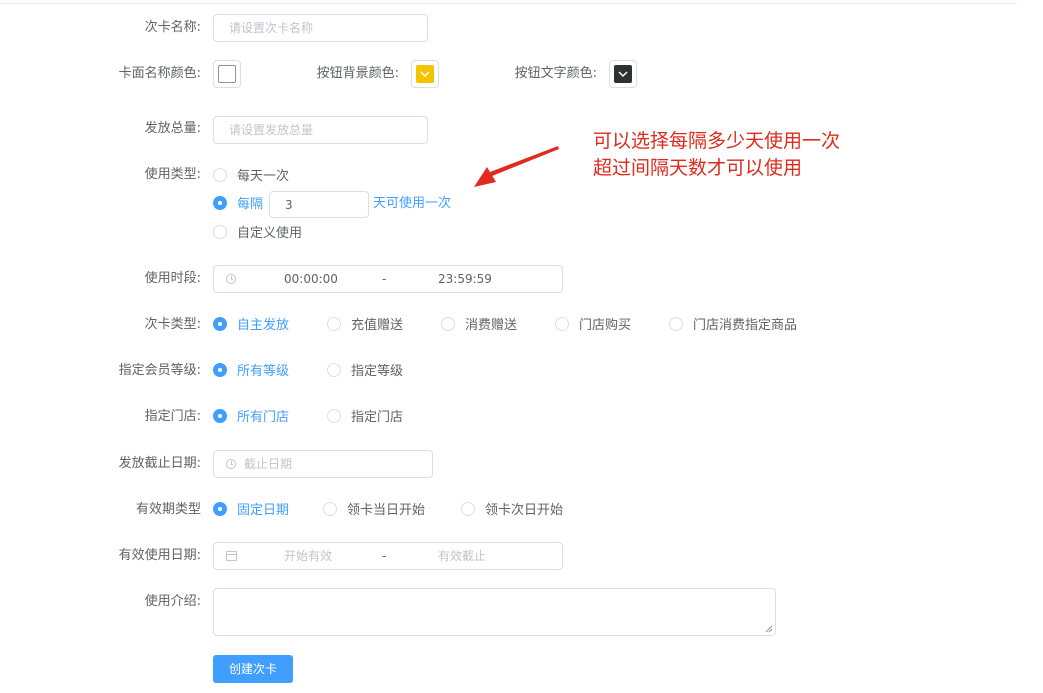 This screenshot has width=1043, height=693. I want to click on calendar-icon, so click(231, 556).